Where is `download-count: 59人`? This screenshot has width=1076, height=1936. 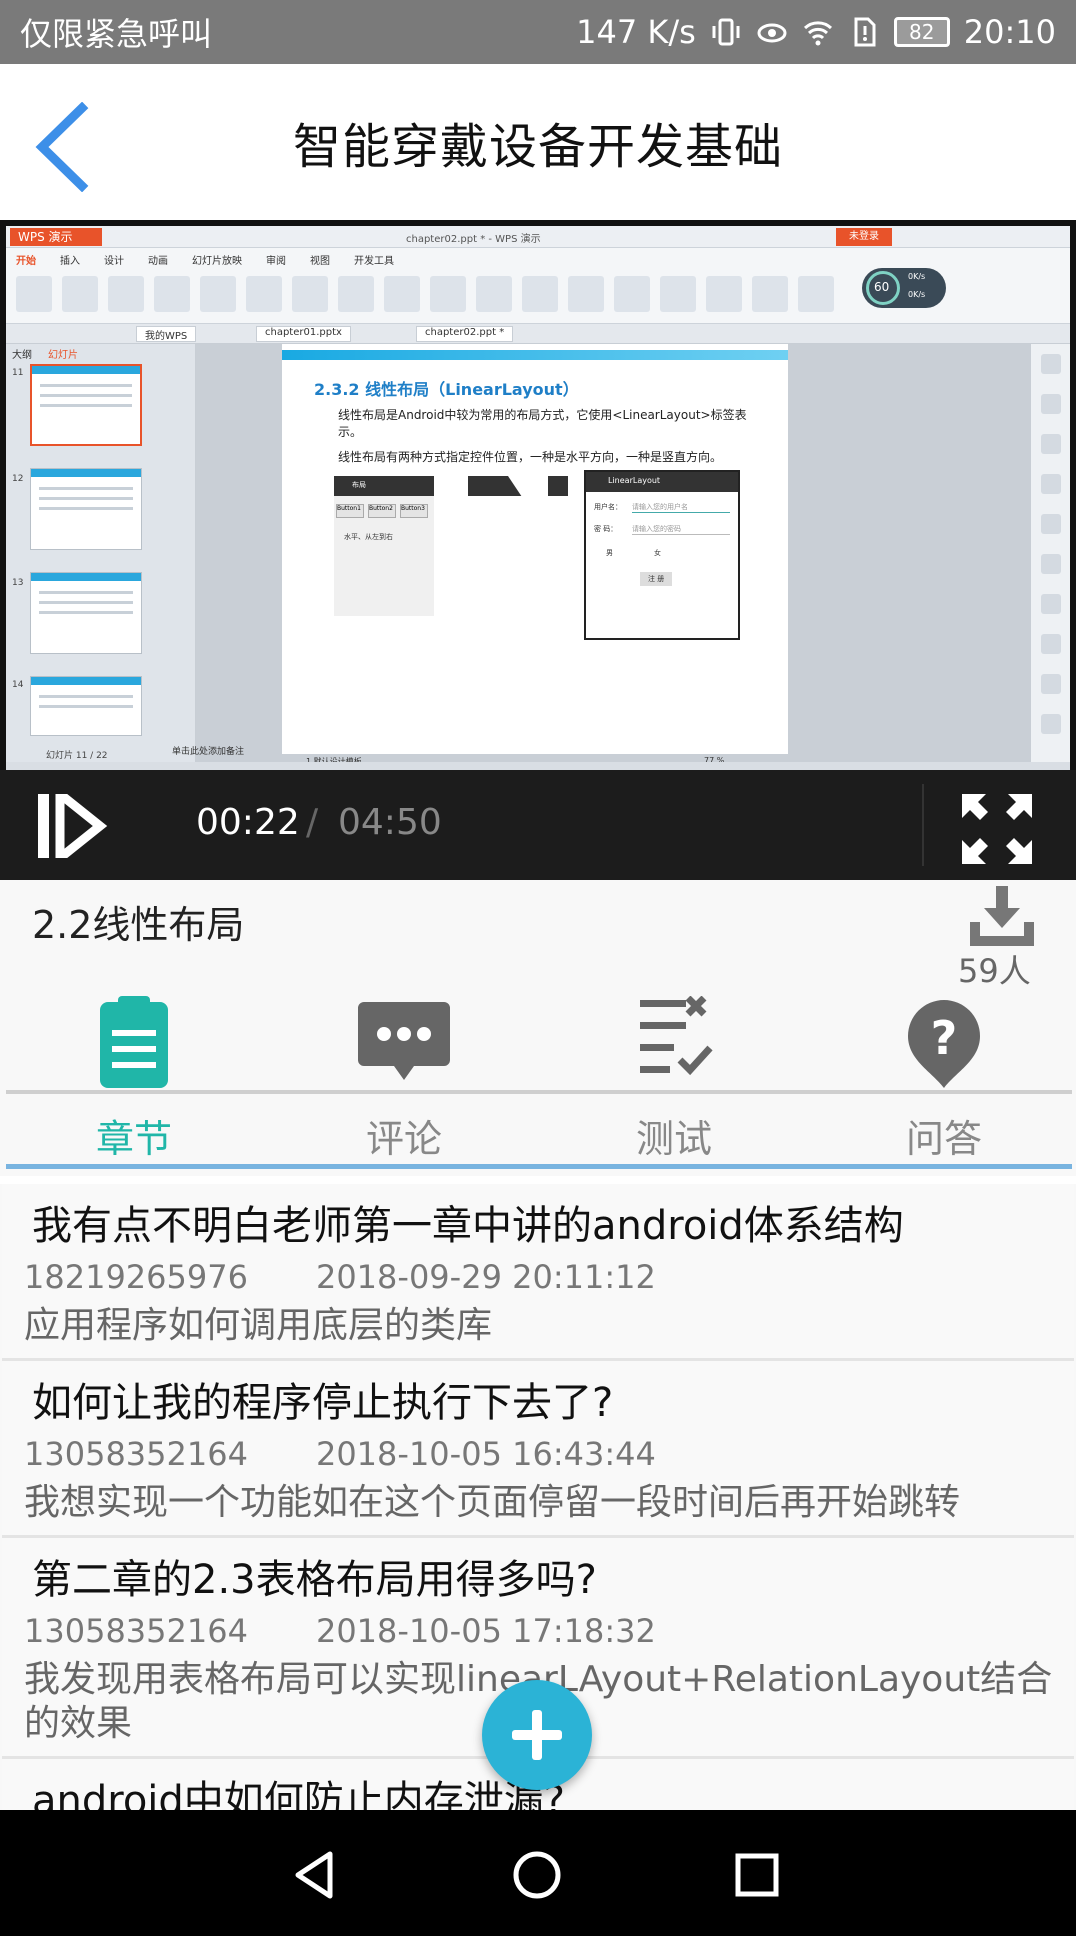
download-count: 59人 is located at coordinates (994, 971).